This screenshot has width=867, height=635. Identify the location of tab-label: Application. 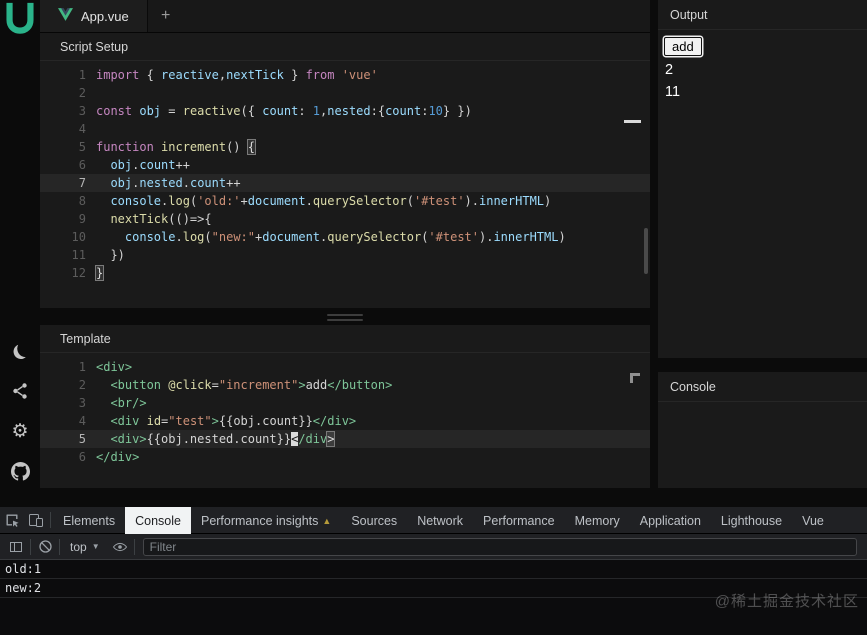
(670, 520).